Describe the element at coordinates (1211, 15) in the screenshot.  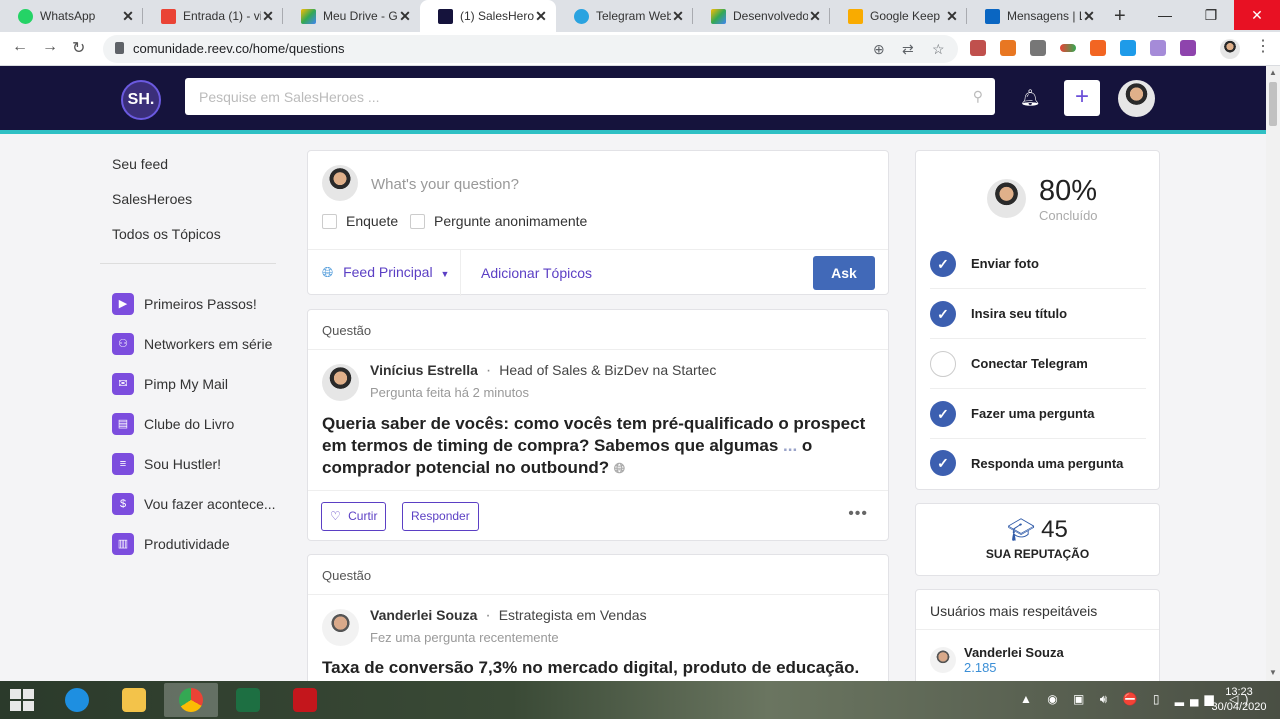
I see `restore-icon: ❐` at that location.